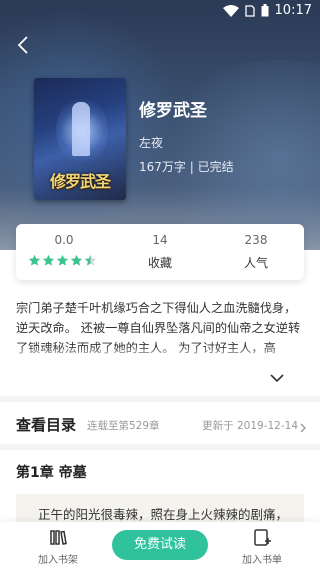 This screenshot has height=568, width=320. I want to click on bookshelf-icon, so click(58, 538).